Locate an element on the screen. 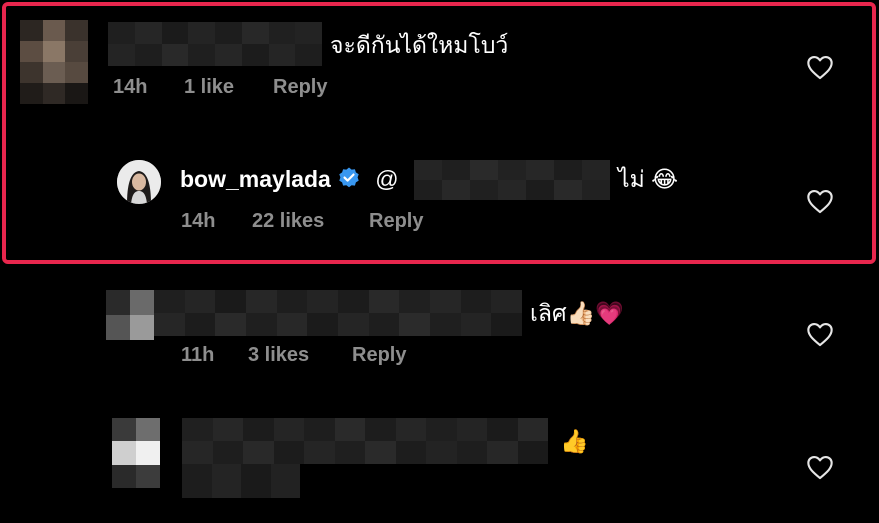 Image resolution: width=879 pixels, height=523 pixels. comment-time: 11h is located at coordinates (198, 355).